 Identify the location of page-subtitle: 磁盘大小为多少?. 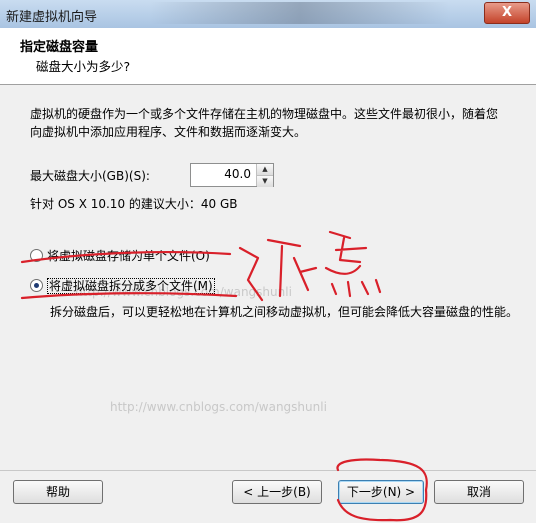
(83, 66).